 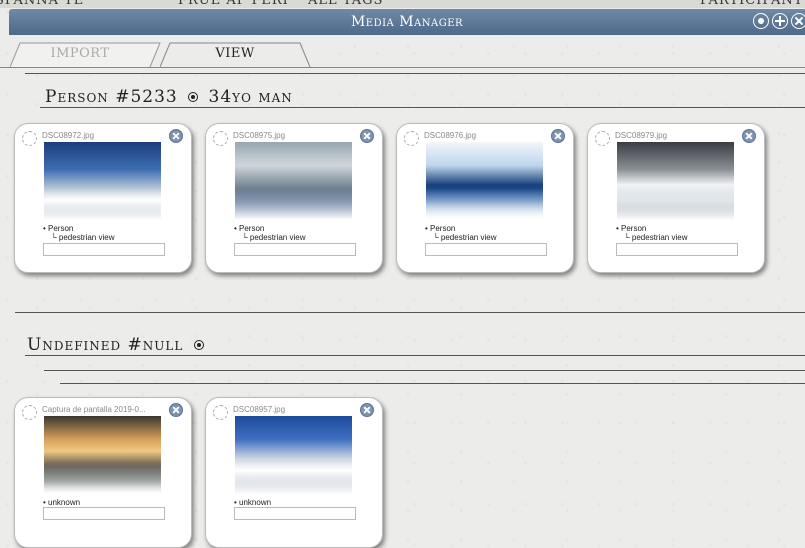 I want to click on media-filename: DSC08975.jpg, so click(x=259, y=135).